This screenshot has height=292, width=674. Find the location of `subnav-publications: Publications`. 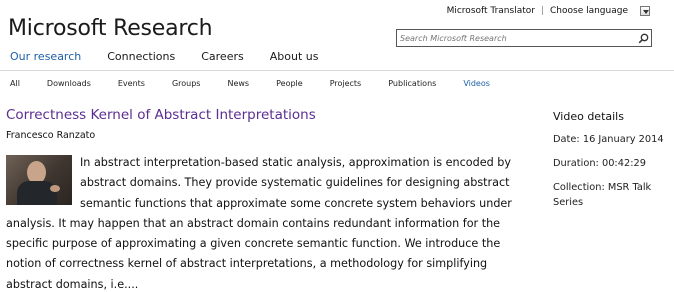

subnav-publications: Publications is located at coordinates (412, 83).